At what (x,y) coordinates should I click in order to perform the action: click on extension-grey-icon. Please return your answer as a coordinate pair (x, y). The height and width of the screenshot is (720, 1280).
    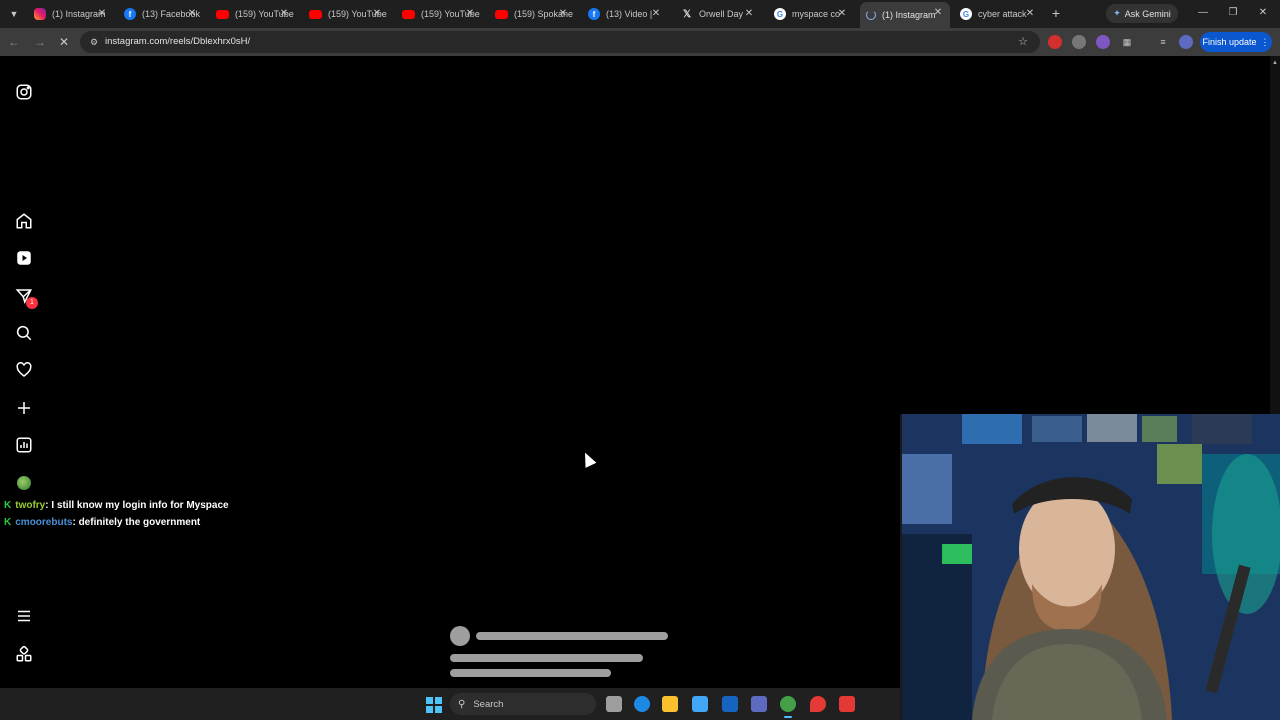
    Looking at the image, I should click on (1079, 42).